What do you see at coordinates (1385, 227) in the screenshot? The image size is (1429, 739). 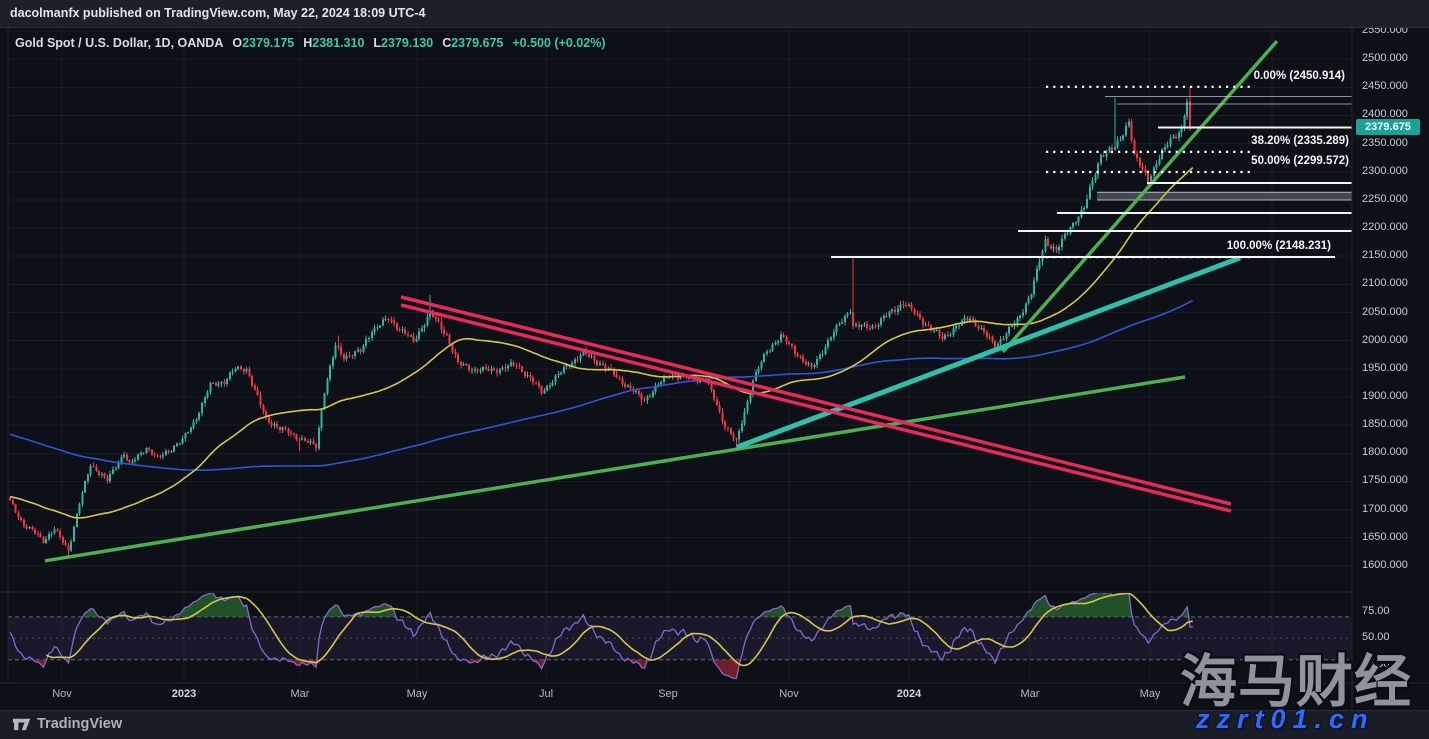 I see `price-axis-label: 2200.000` at bounding box center [1385, 227].